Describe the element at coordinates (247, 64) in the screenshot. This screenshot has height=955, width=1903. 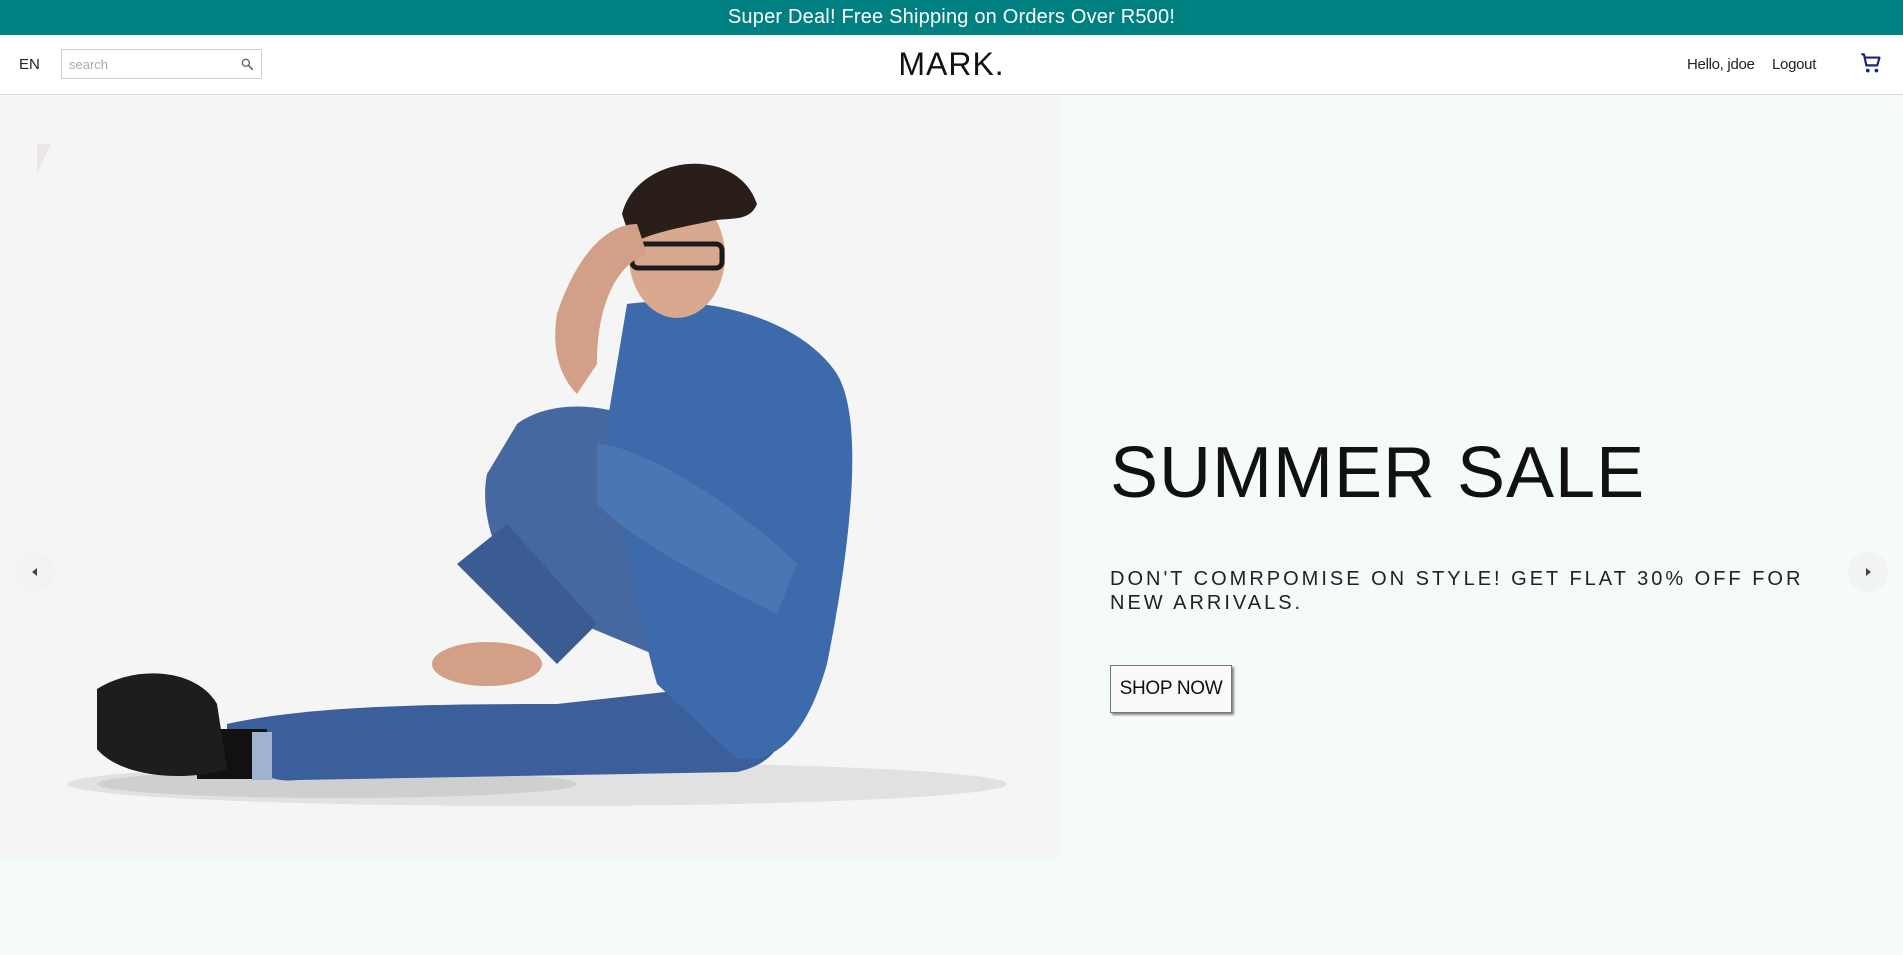
I see `search-icon` at that location.